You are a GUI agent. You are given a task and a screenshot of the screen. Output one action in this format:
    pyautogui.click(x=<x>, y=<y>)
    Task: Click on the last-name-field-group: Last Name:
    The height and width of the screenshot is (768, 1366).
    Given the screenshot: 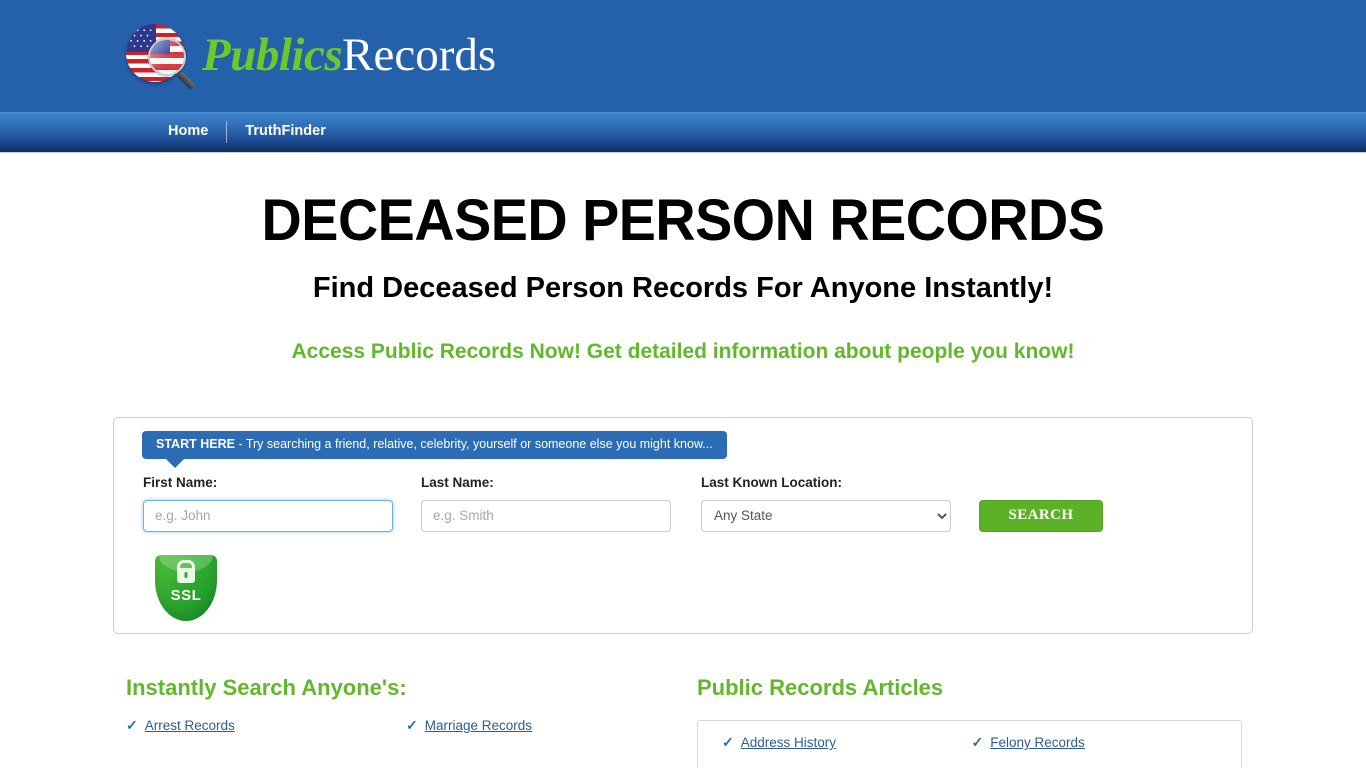 What is the action you would take?
    pyautogui.click(x=546, y=504)
    